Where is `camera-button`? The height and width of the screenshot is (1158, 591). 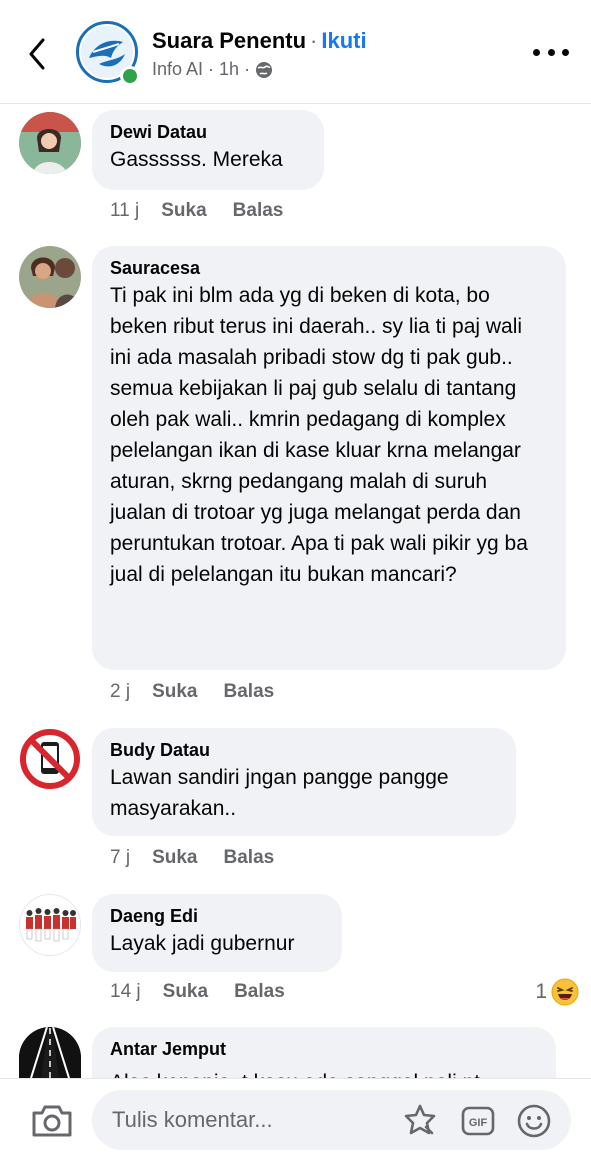 camera-button is located at coordinates (52, 1121).